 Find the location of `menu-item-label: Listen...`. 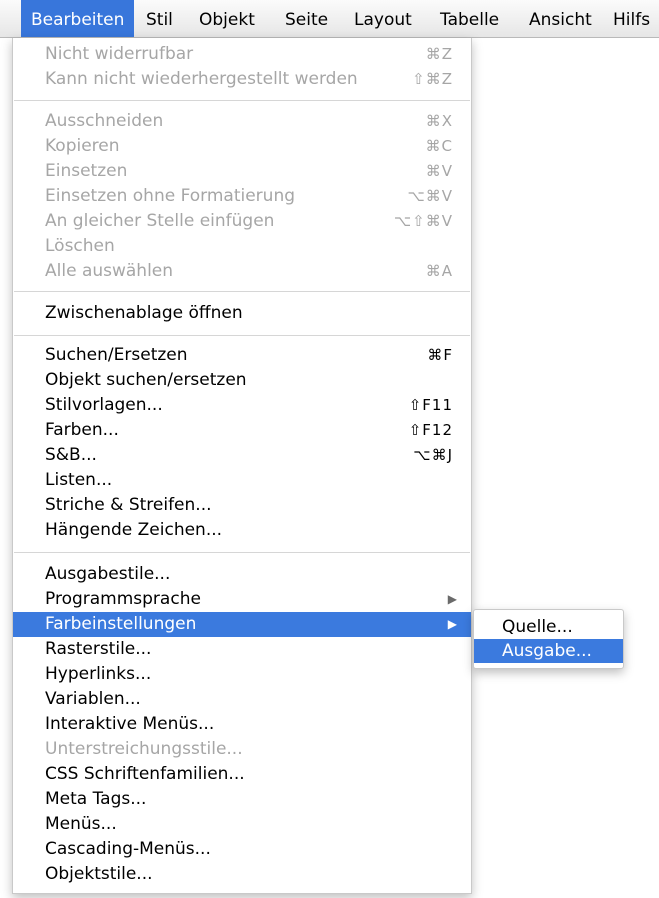

menu-item-label: Listen... is located at coordinates (79, 480).